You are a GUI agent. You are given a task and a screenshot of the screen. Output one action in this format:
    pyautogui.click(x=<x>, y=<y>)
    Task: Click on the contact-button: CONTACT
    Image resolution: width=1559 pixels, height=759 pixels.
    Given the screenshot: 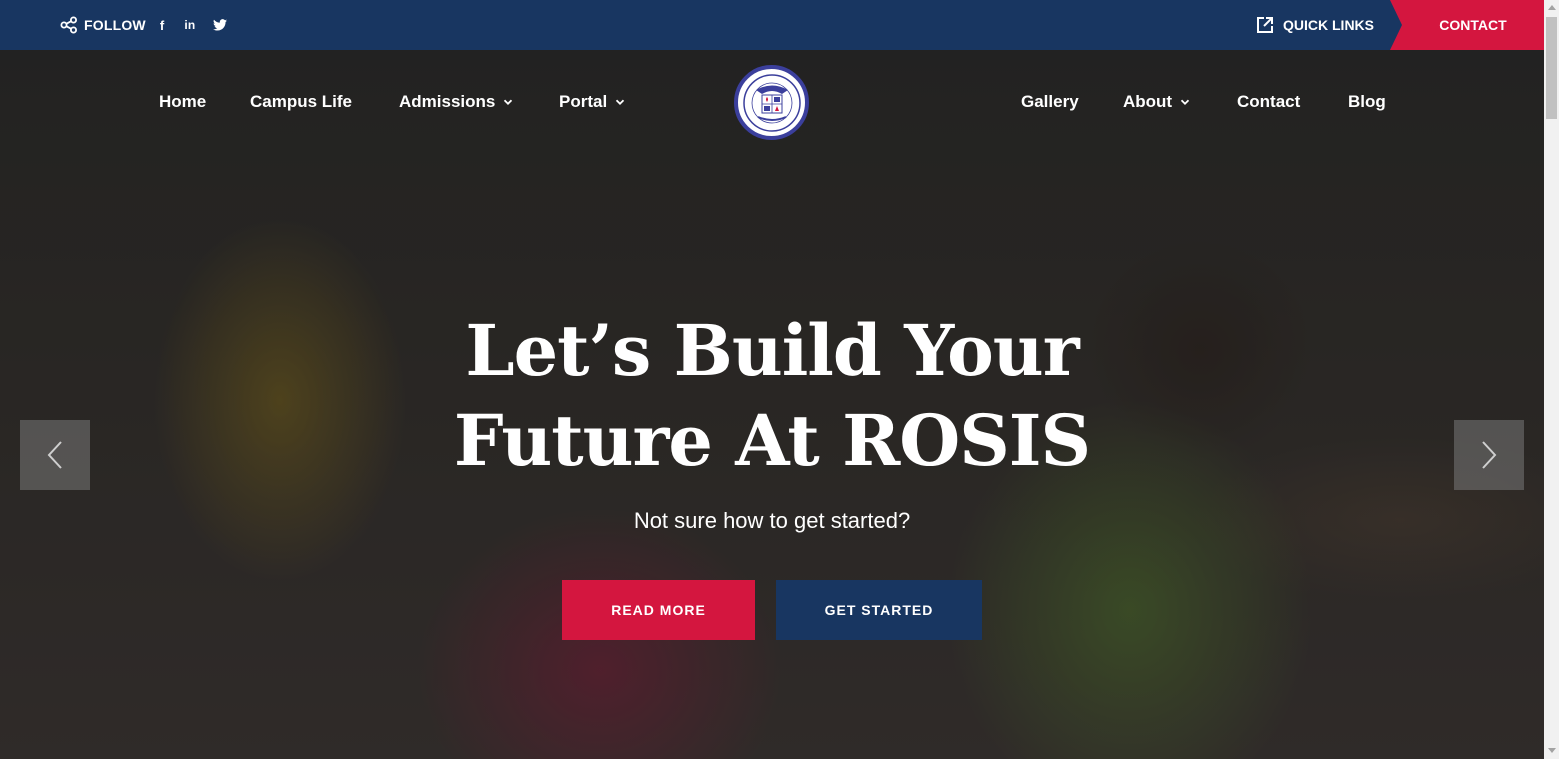 What is the action you would take?
    pyautogui.click(x=1467, y=25)
    